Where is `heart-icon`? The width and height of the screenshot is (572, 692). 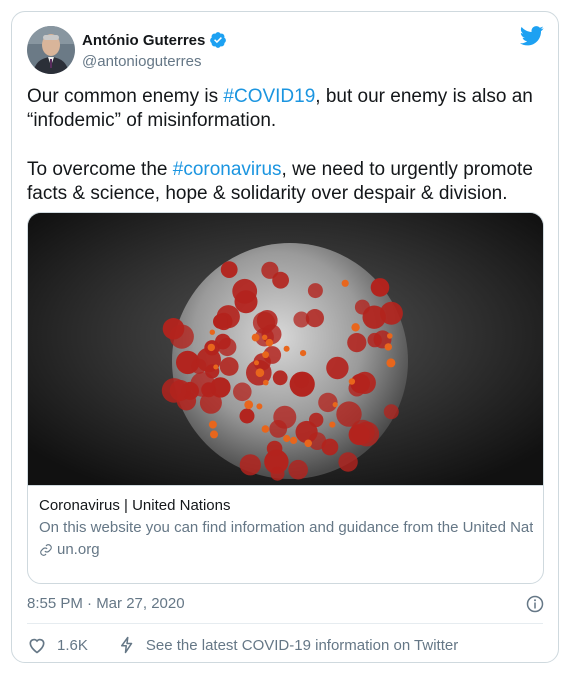
heart-icon is located at coordinates (37, 645).